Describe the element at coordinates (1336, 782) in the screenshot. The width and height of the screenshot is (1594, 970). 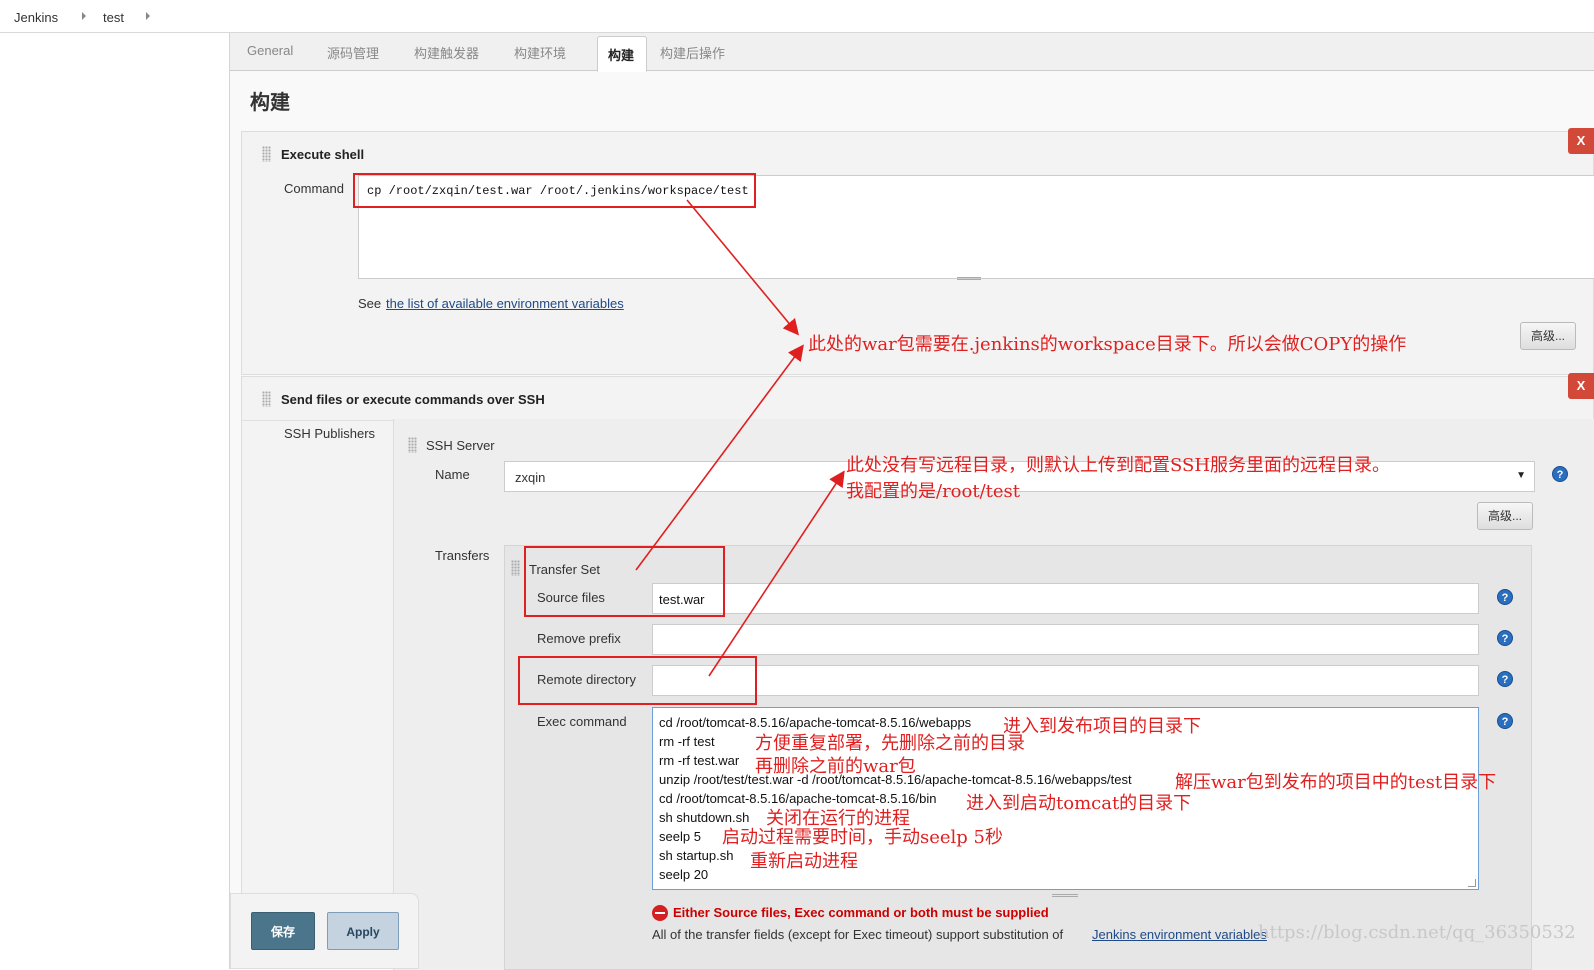
I see `annotation-exec-note: 解压war包到发布的项目中的test目录下` at that location.